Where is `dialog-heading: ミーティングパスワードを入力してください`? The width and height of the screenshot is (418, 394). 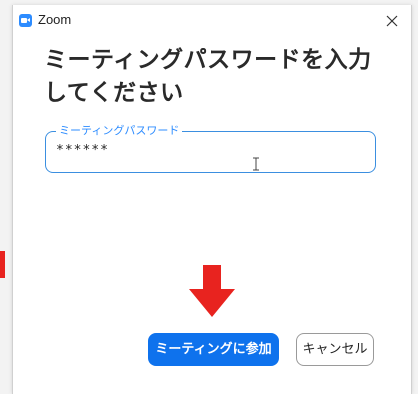 dialog-heading: ミーティングパスワードを入力してください is located at coordinates (208, 76).